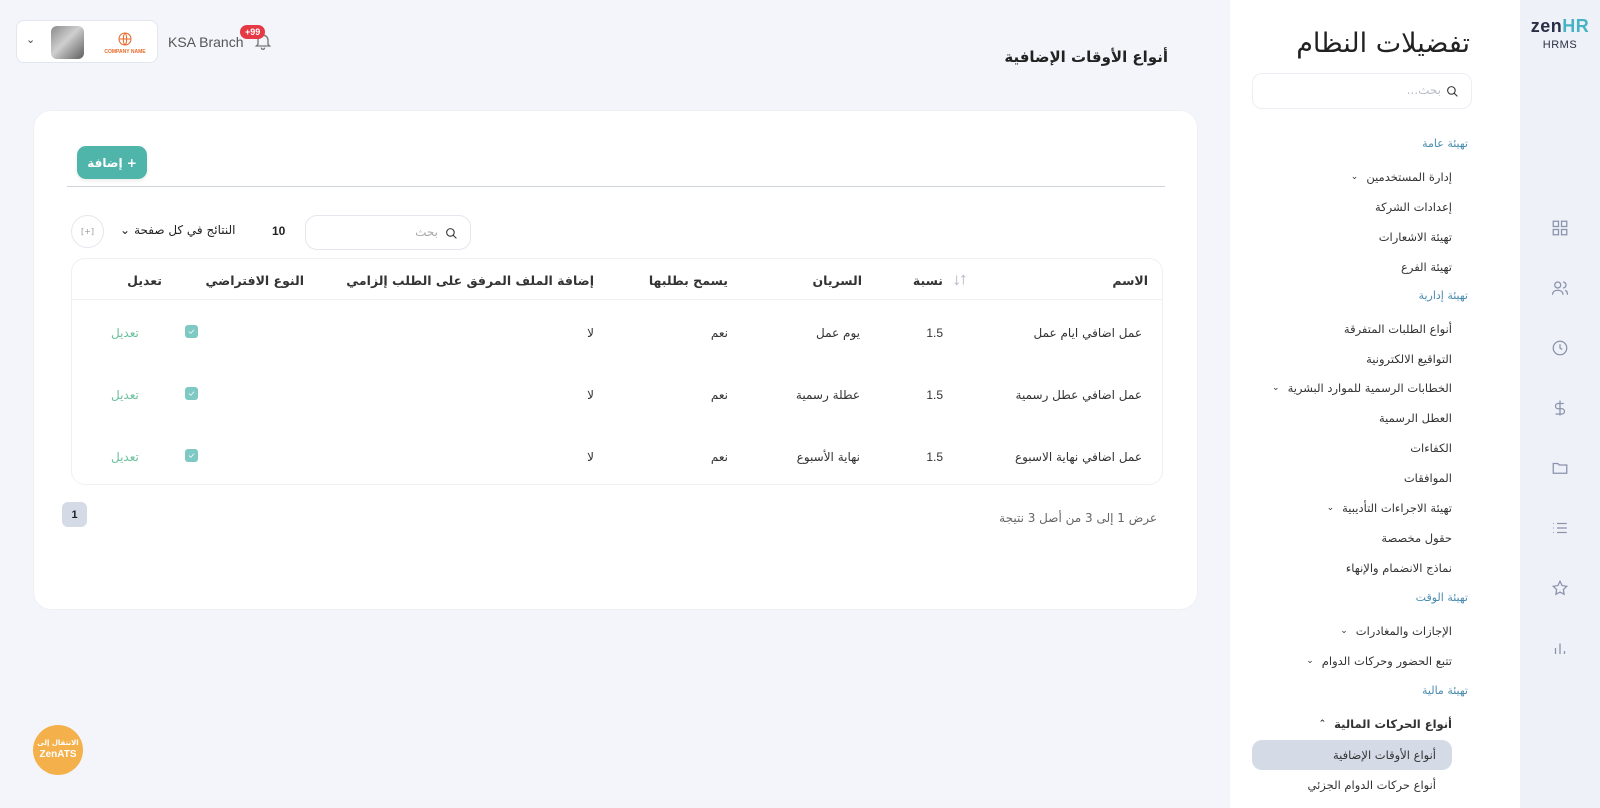 This screenshot has width=1600, height=808. Describe the element at coordinates (837, 280) in the screenshot. I see `col-applies: السريان` at that location.